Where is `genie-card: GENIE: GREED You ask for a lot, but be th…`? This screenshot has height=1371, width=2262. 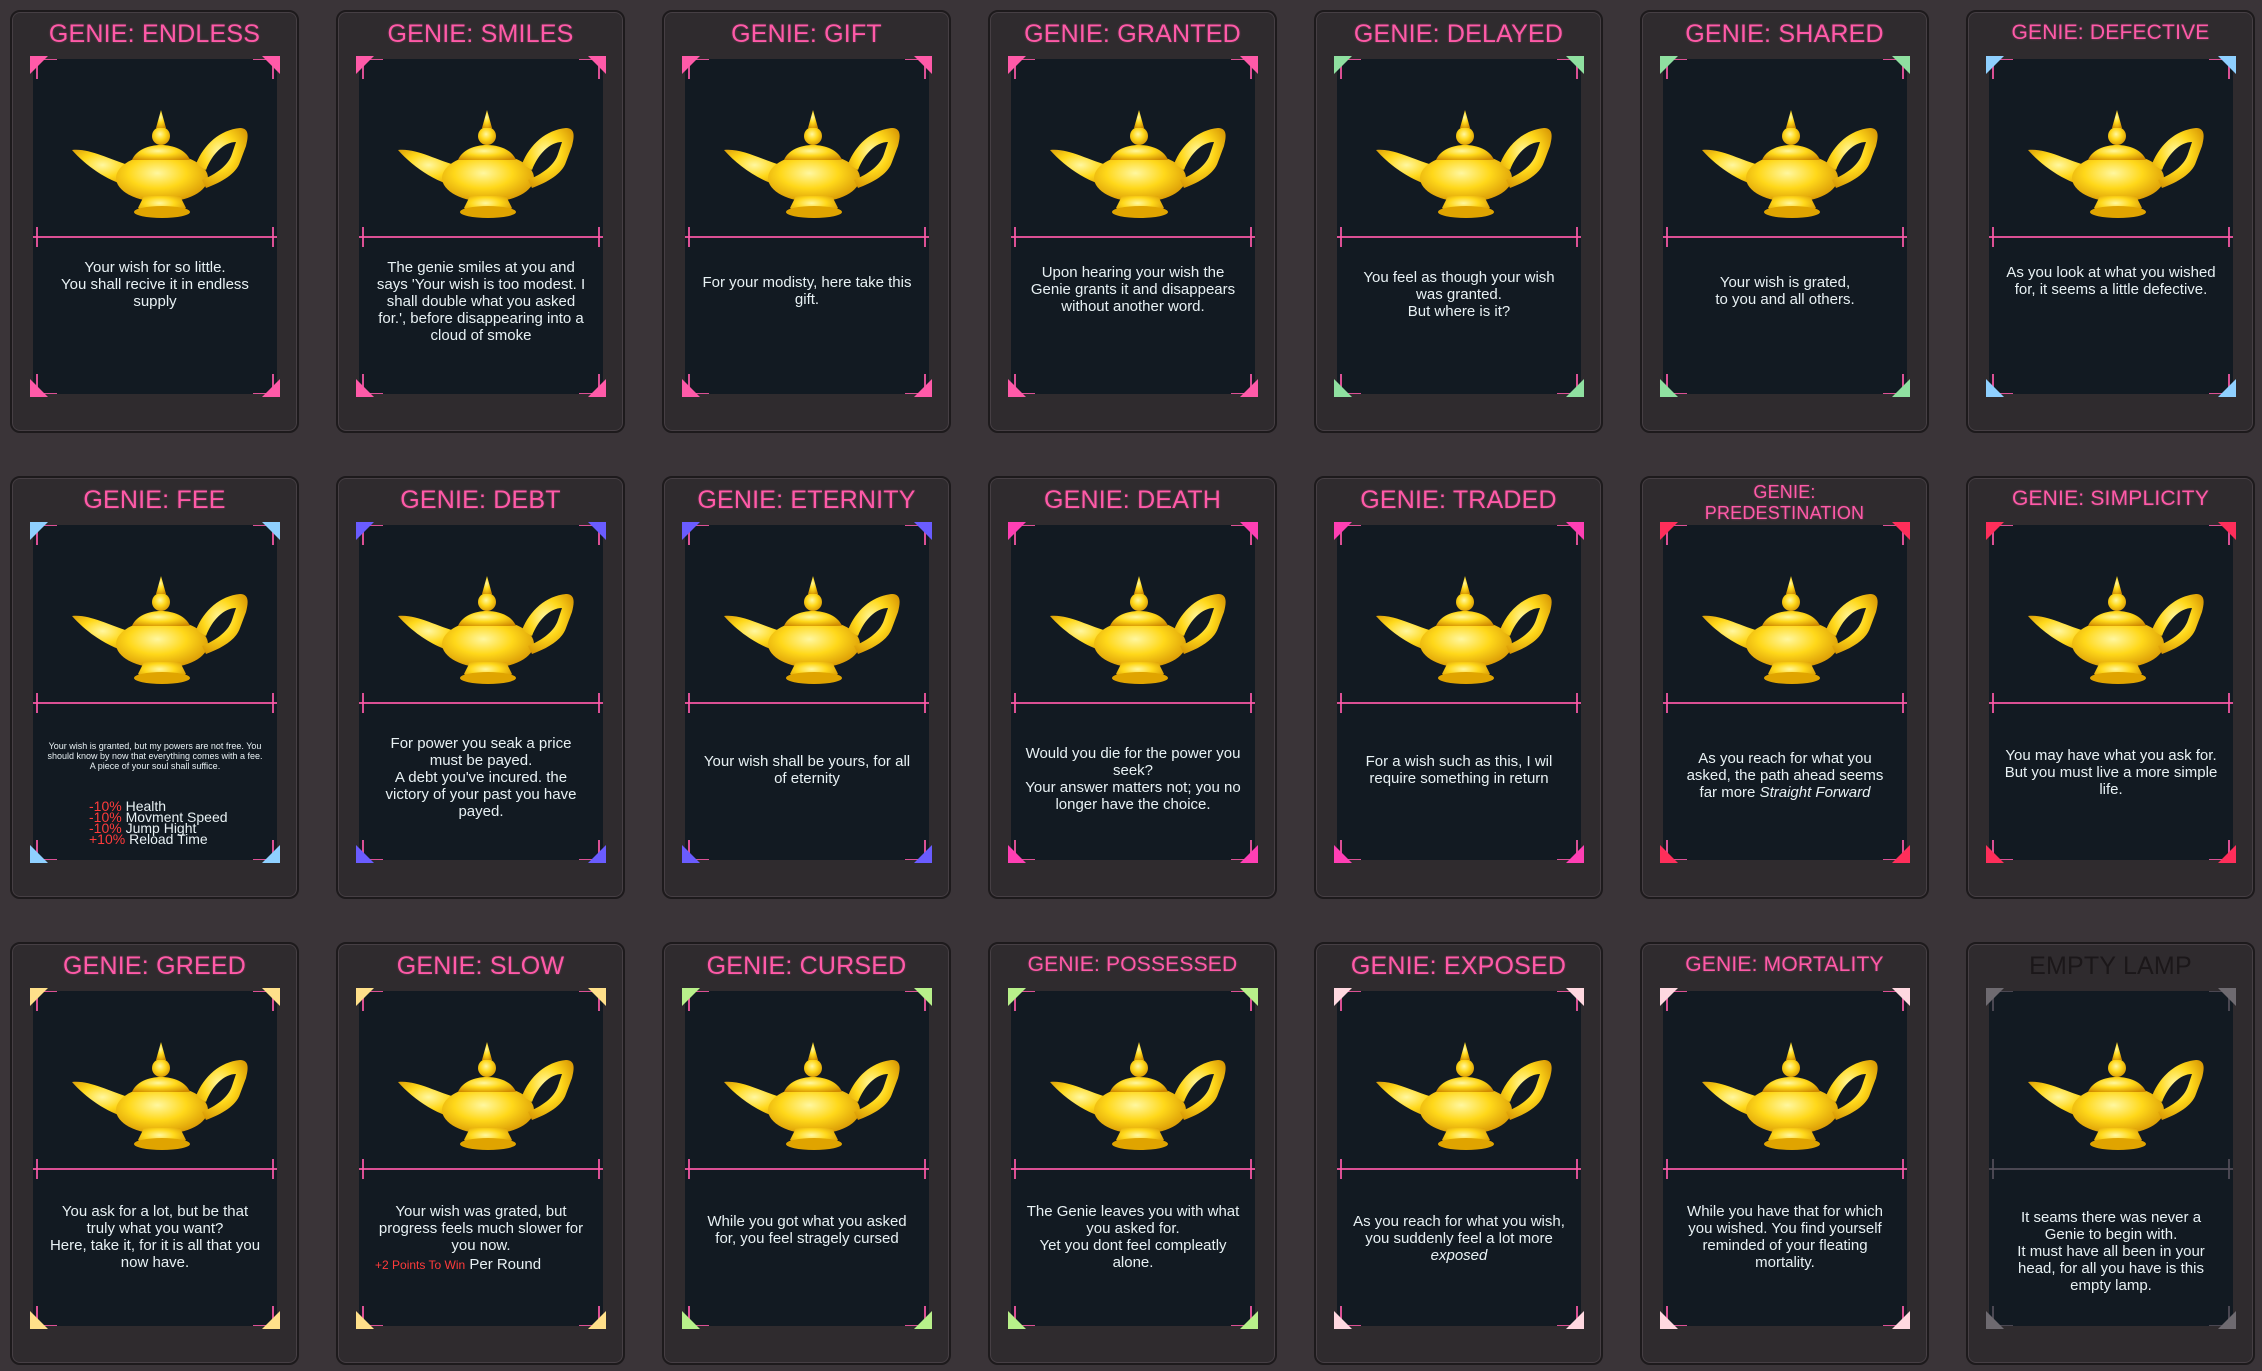
genie-card: GENIE: GREED You ask for a lot, but be th… is located at coordinates (154, 1153).